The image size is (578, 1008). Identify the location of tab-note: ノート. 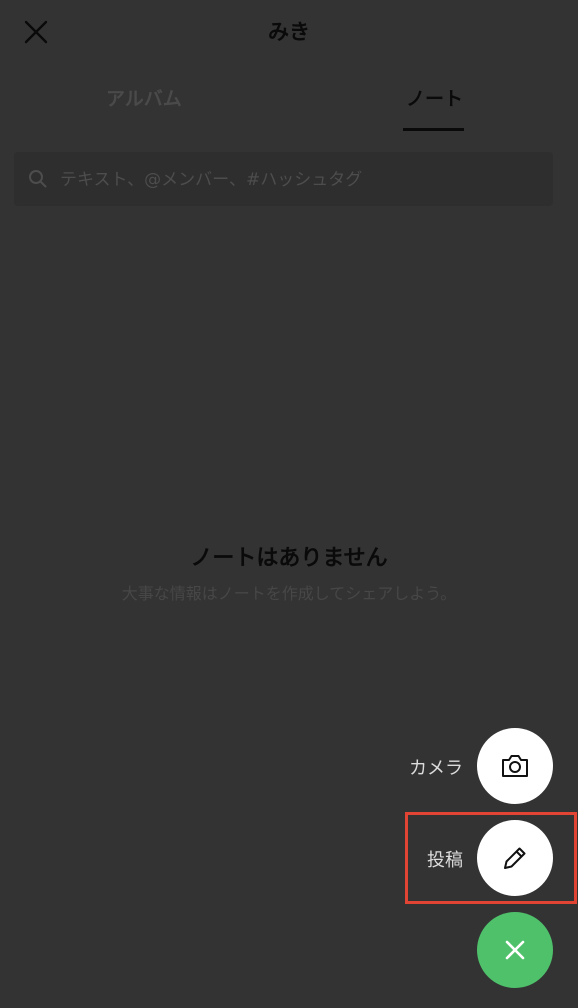
(434, 97).